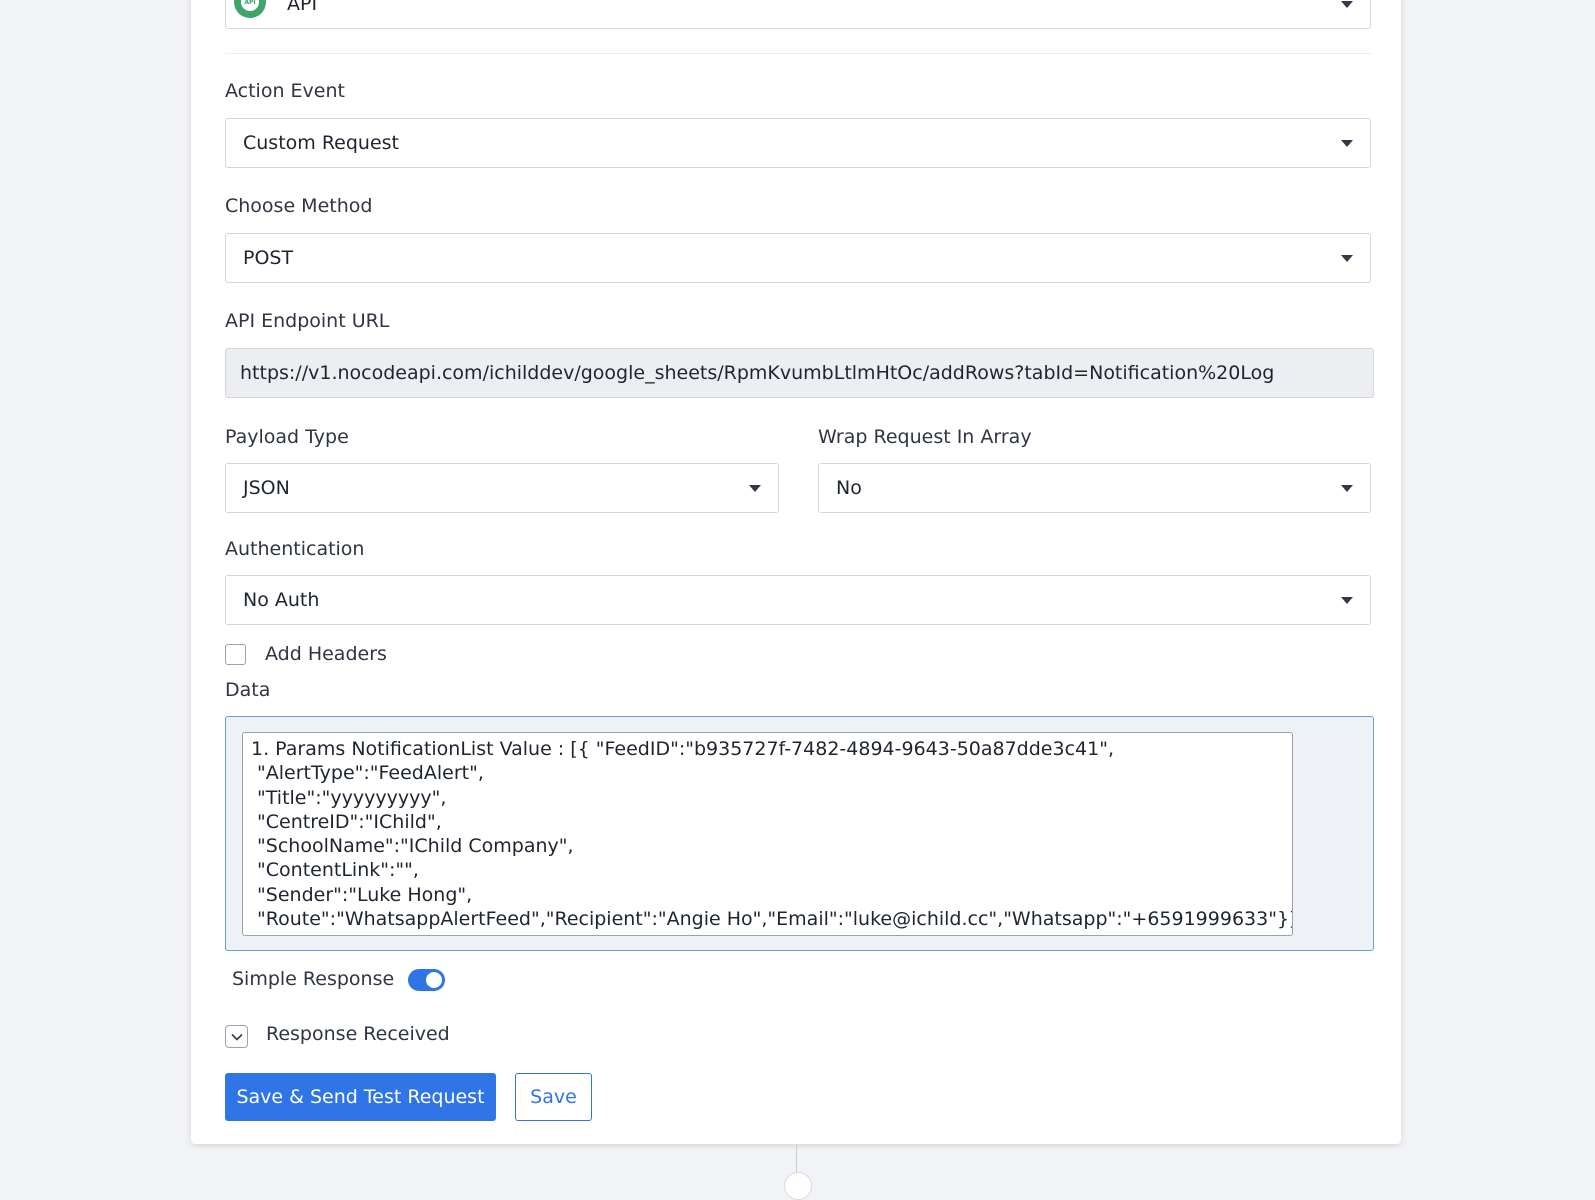  I want to click on app-select: API, so click(798, 14).